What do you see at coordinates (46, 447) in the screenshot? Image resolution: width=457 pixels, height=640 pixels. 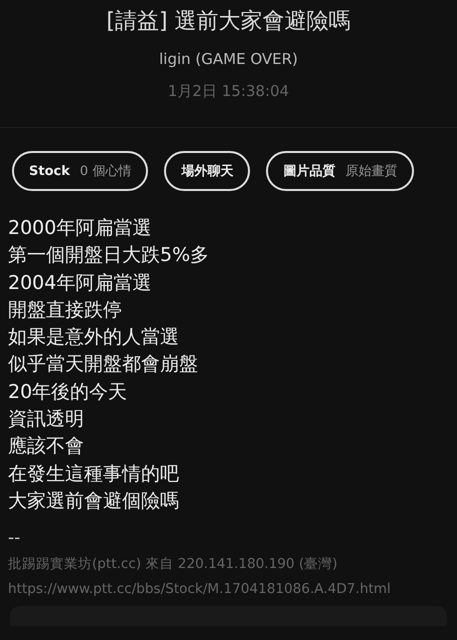 I see `post-line: 應該不會` at bounding box center [46, 447].